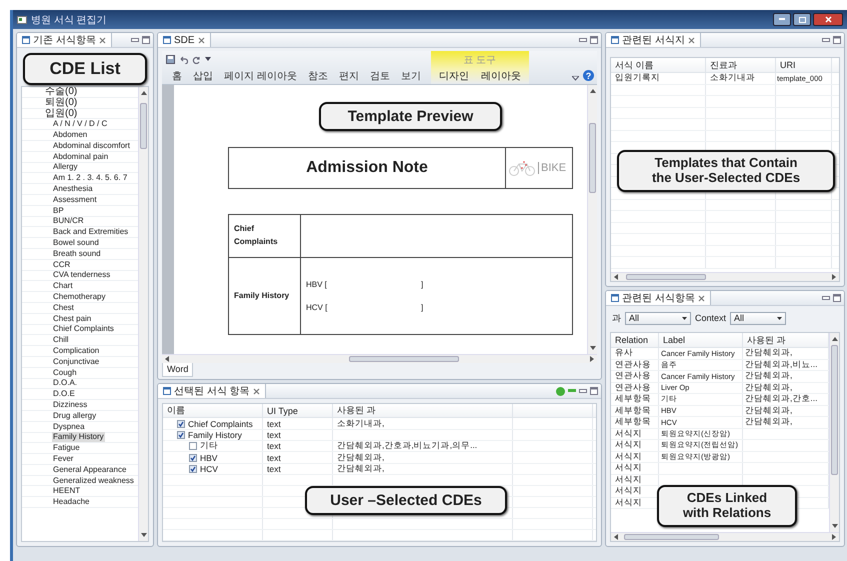  What do you see at coordinates (61, 103) in the screenshot?
I see `tree-item: 퇴원(0)` at bounding box center [61, 103].